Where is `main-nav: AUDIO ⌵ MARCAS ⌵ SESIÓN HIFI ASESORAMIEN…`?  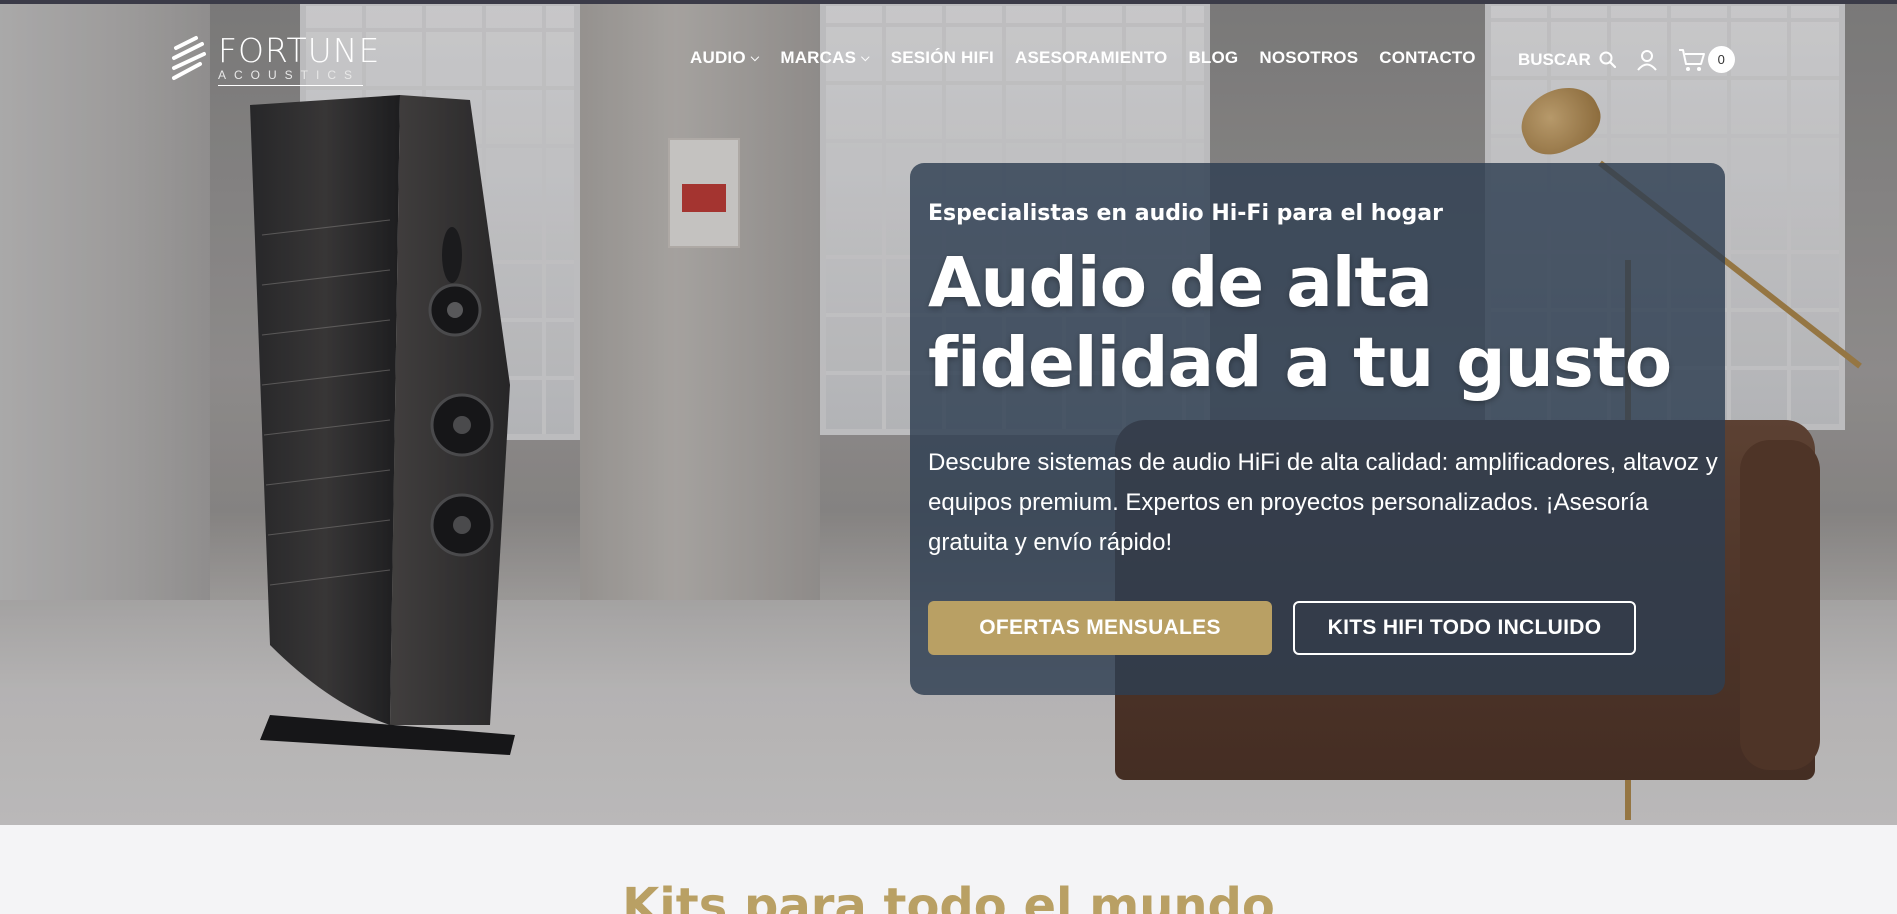 main-nav: AUDIO ⌵ MARCAS ⌵ SESIÓN HIFI ASESORAMIEN… is located at coordinates (1083, 58).